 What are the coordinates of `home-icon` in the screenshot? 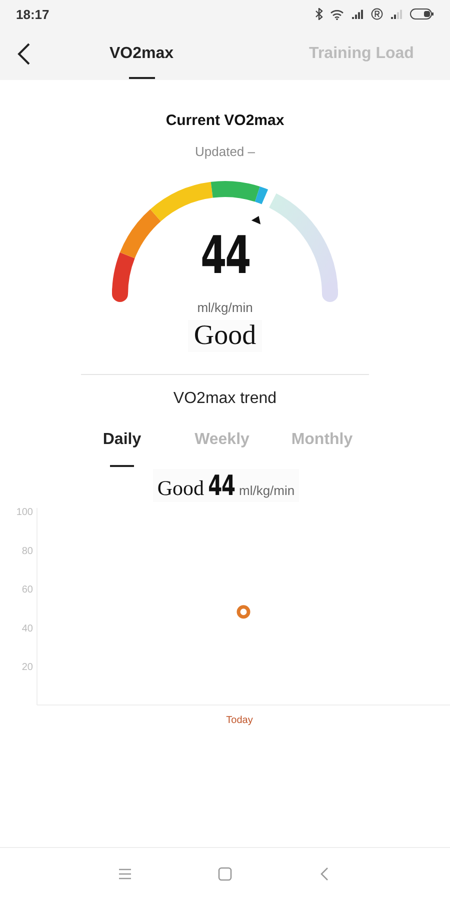 It's located at (225, 874).